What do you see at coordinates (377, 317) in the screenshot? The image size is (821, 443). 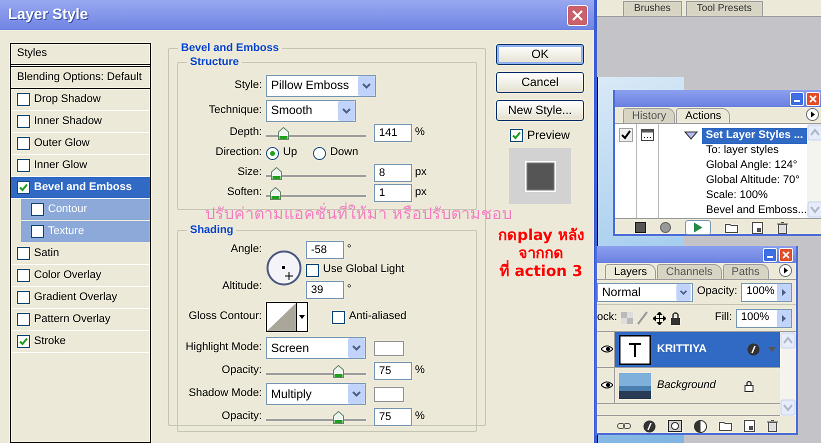 I see `checkbox-label: Anti-aliased` at bounding box center [377, 317].